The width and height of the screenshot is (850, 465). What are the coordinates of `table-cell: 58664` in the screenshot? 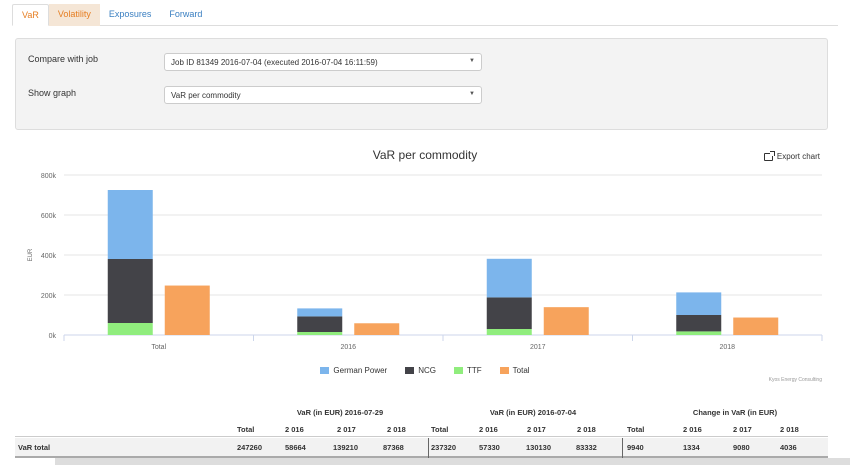 It's located at (295, 447).